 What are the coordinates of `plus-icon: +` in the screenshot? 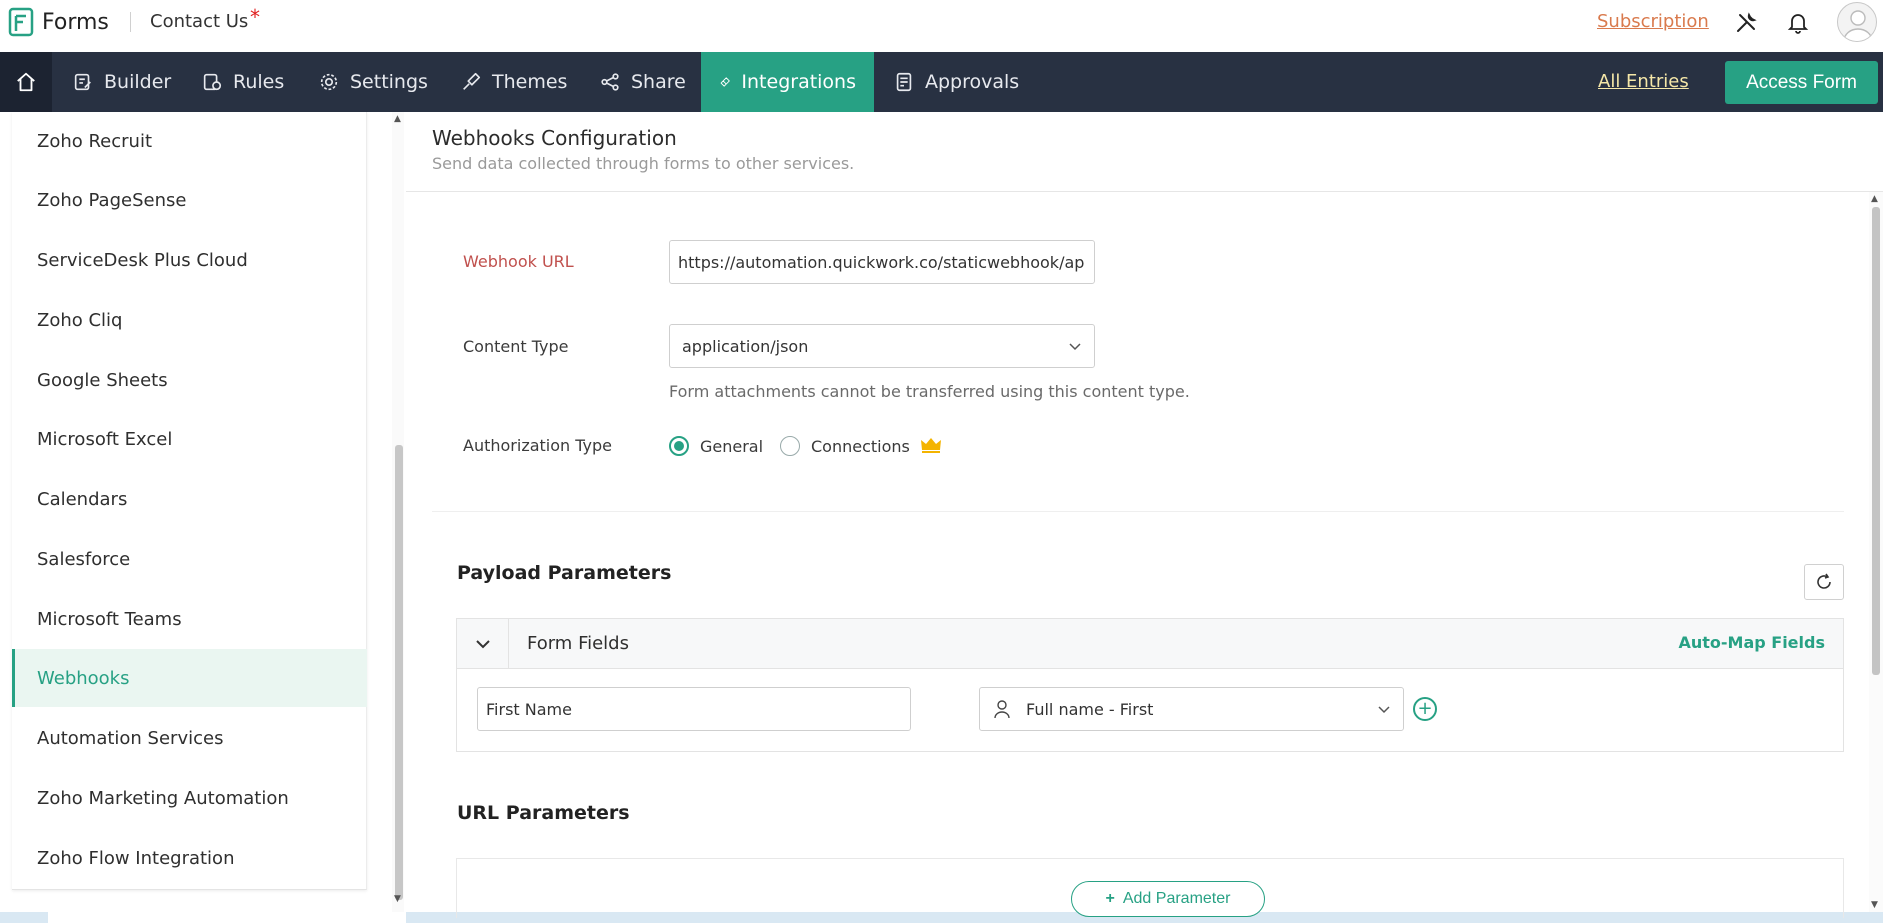 It's located at (1110, 898).